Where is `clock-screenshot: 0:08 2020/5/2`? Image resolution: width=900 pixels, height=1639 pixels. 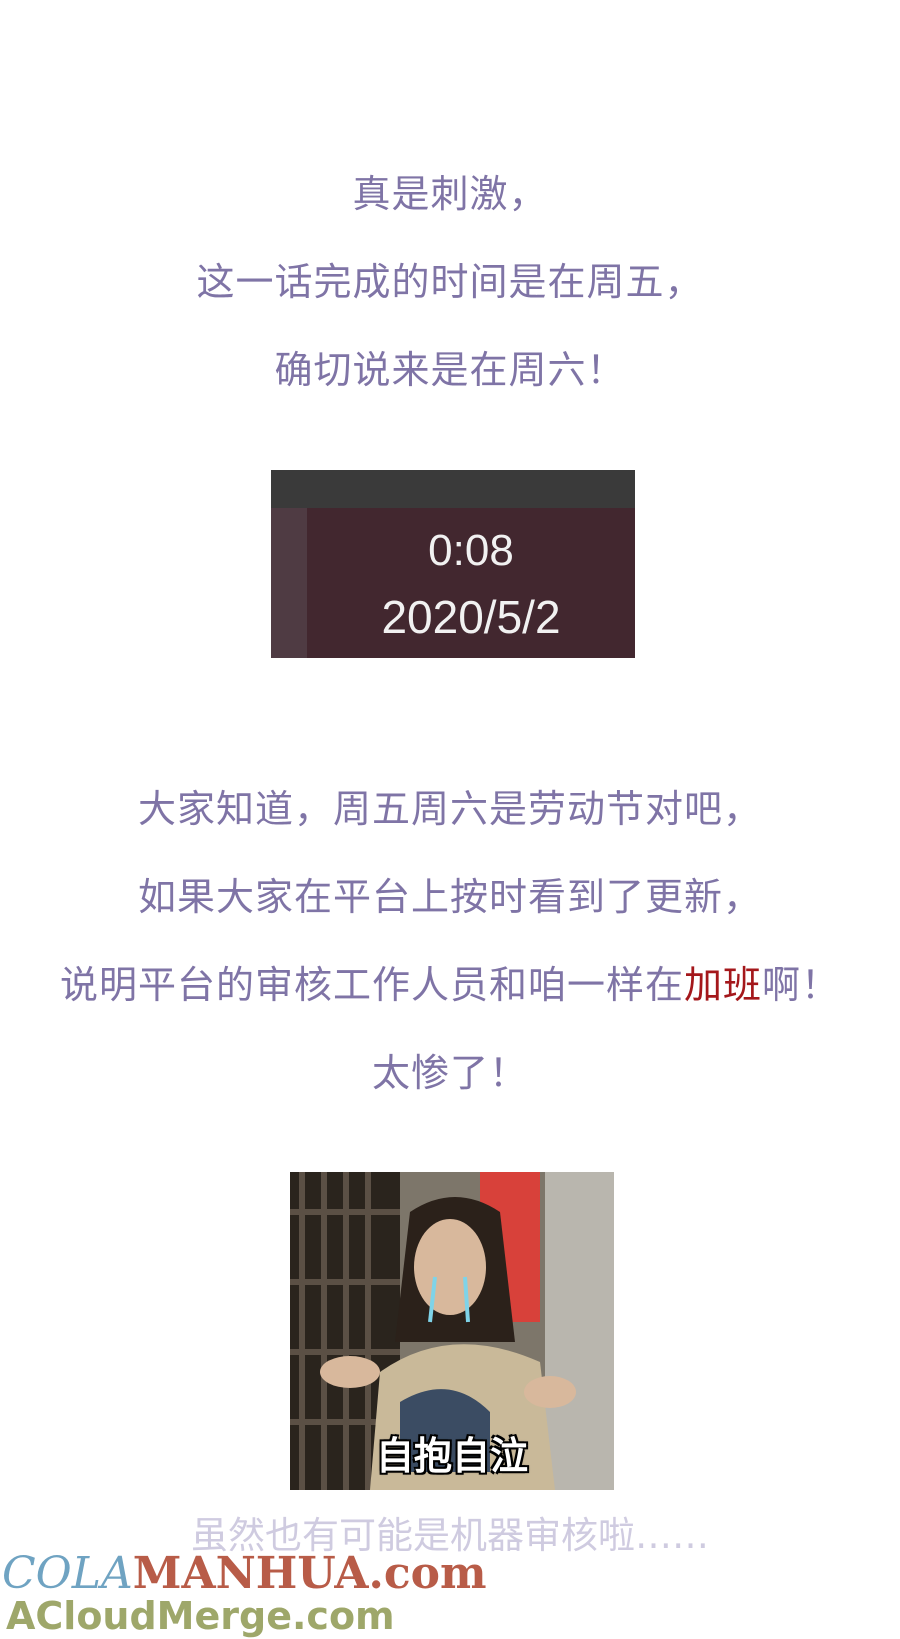 clock-screenshot: 0:08 2020/5/2 is located at coordinates (453, 564).